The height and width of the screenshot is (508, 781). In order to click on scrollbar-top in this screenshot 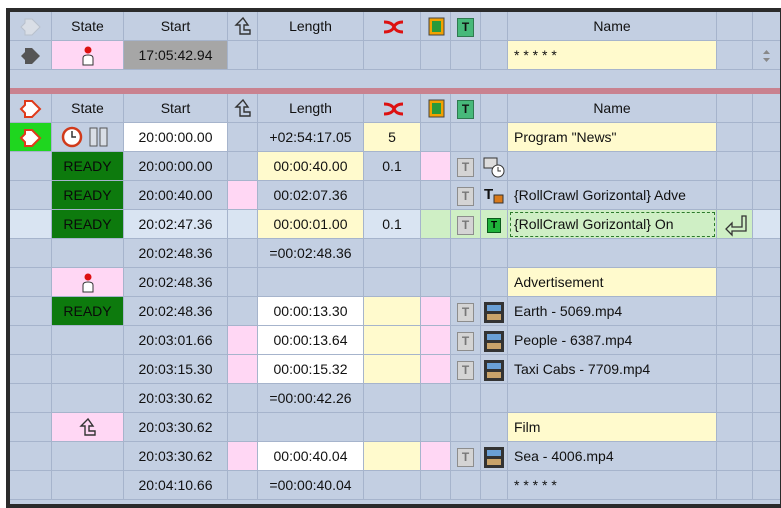, I will do `click(766, 26)`.